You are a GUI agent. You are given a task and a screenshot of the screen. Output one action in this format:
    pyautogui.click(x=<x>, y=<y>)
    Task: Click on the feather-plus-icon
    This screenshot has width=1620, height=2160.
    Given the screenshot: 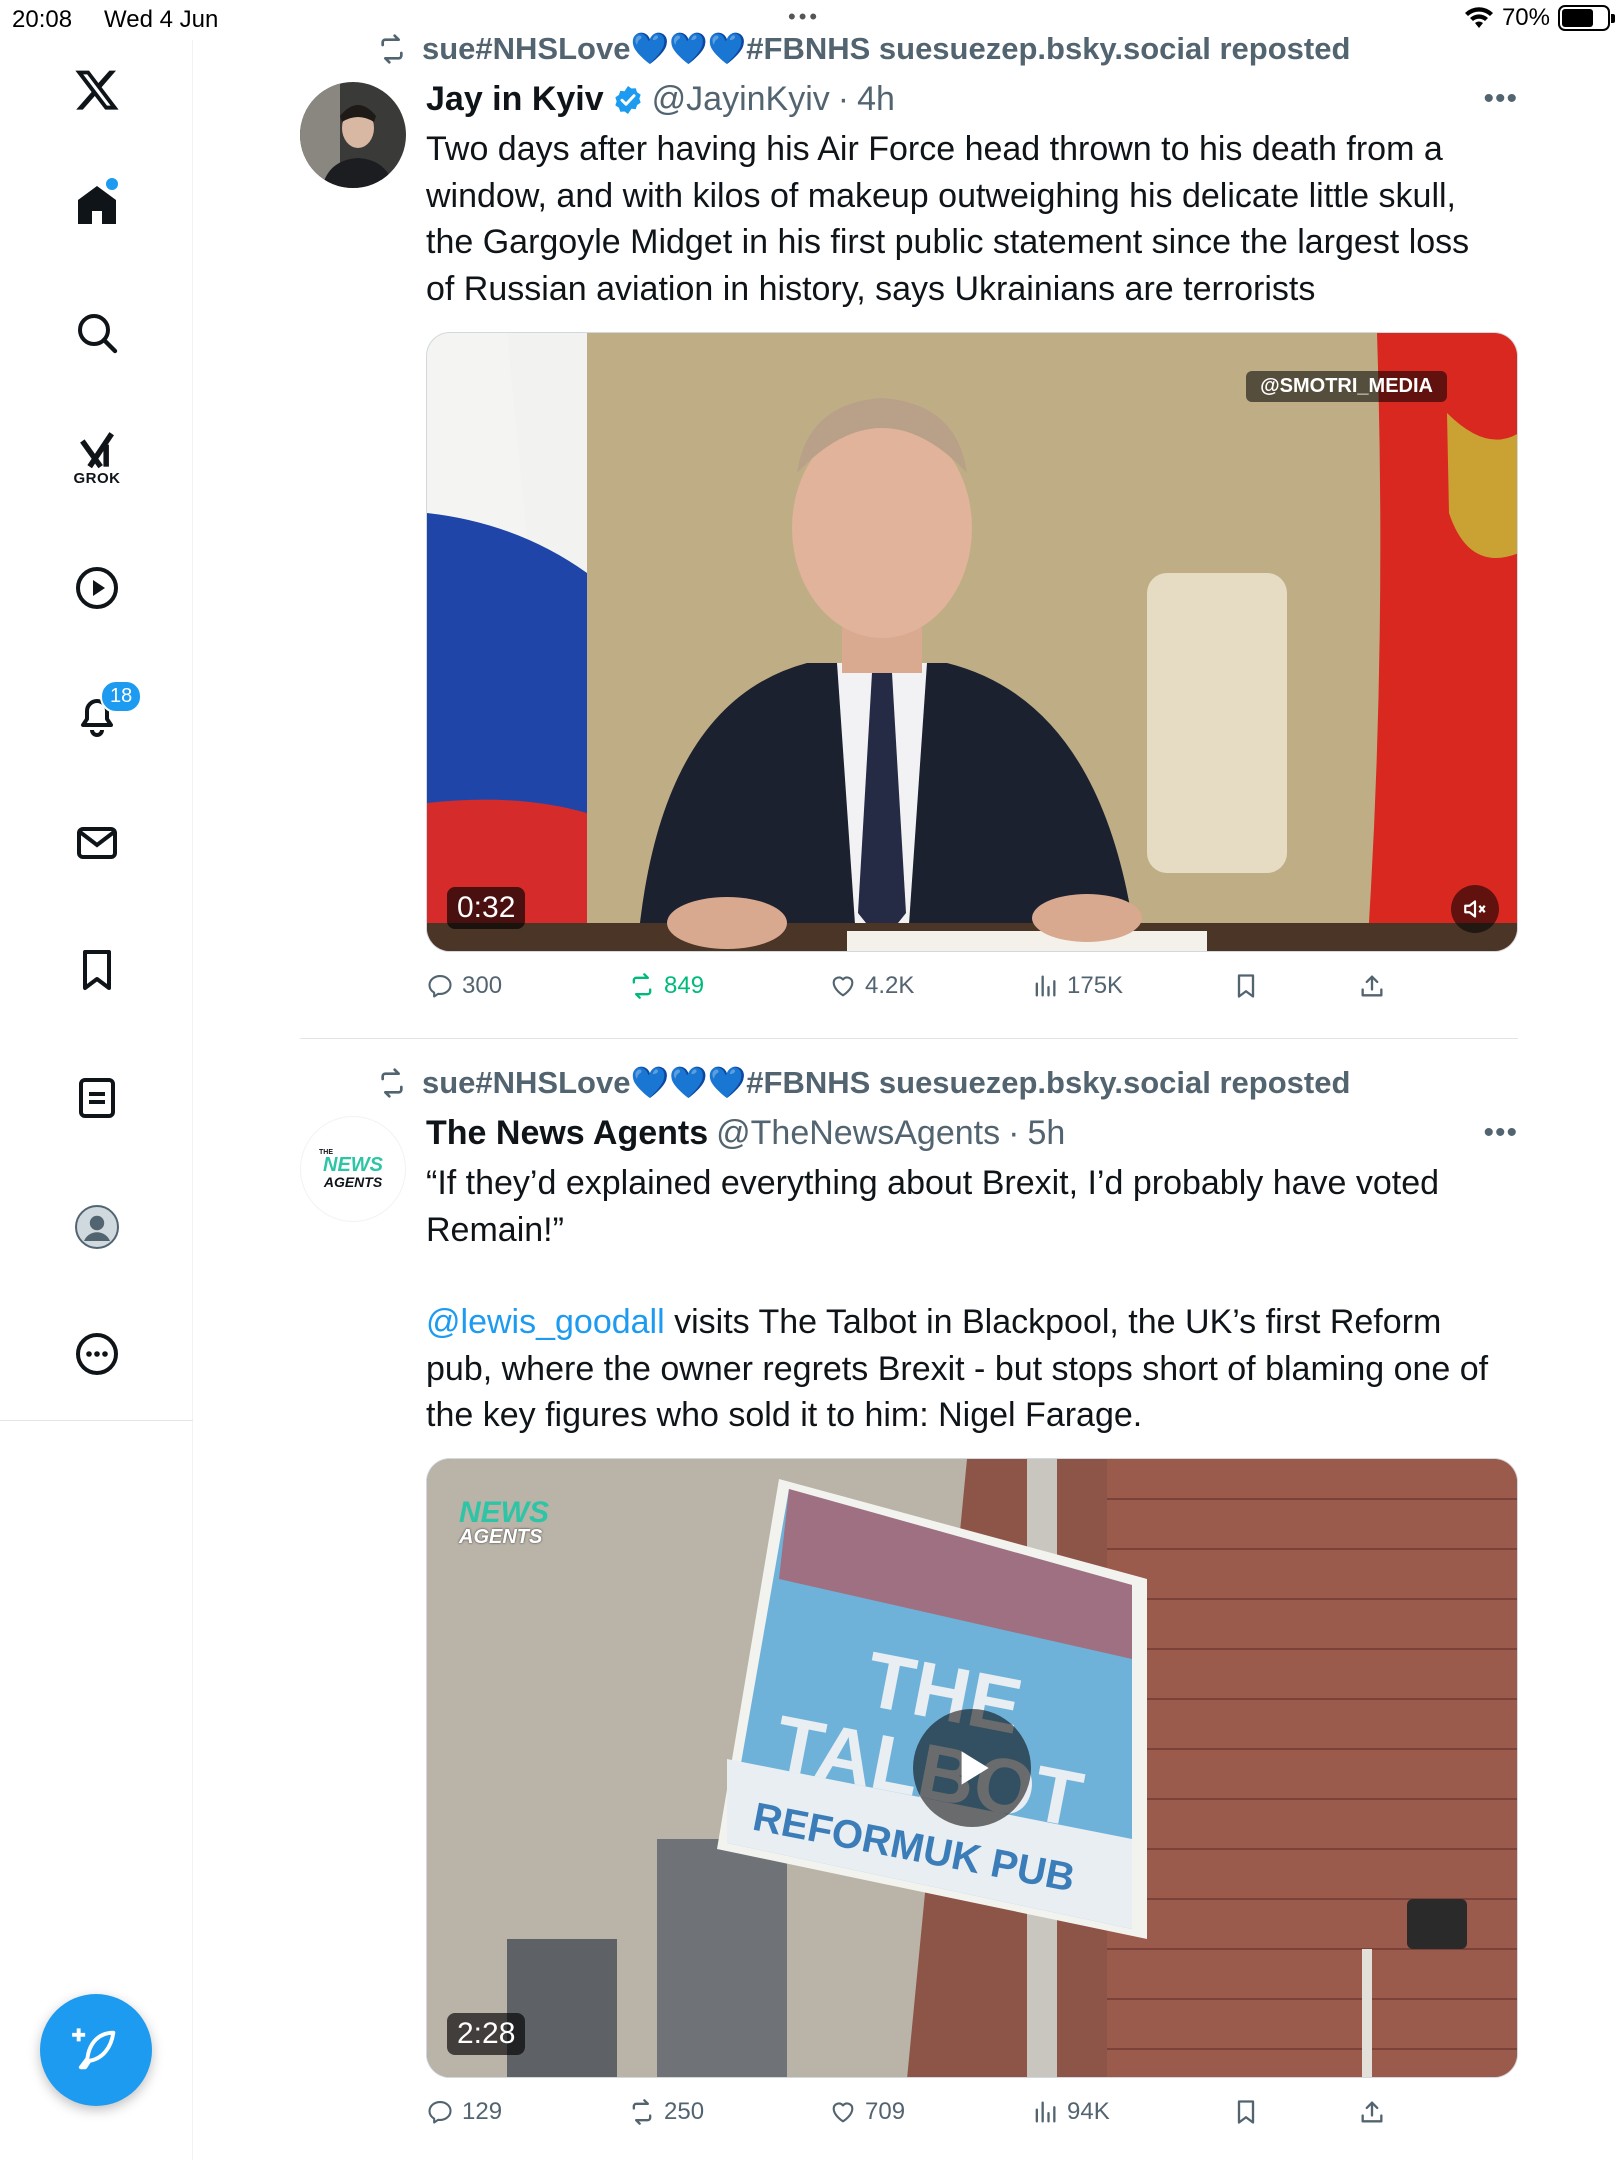 What is the action you would take?
    pyautogui.click(x=94, y=2049)
    